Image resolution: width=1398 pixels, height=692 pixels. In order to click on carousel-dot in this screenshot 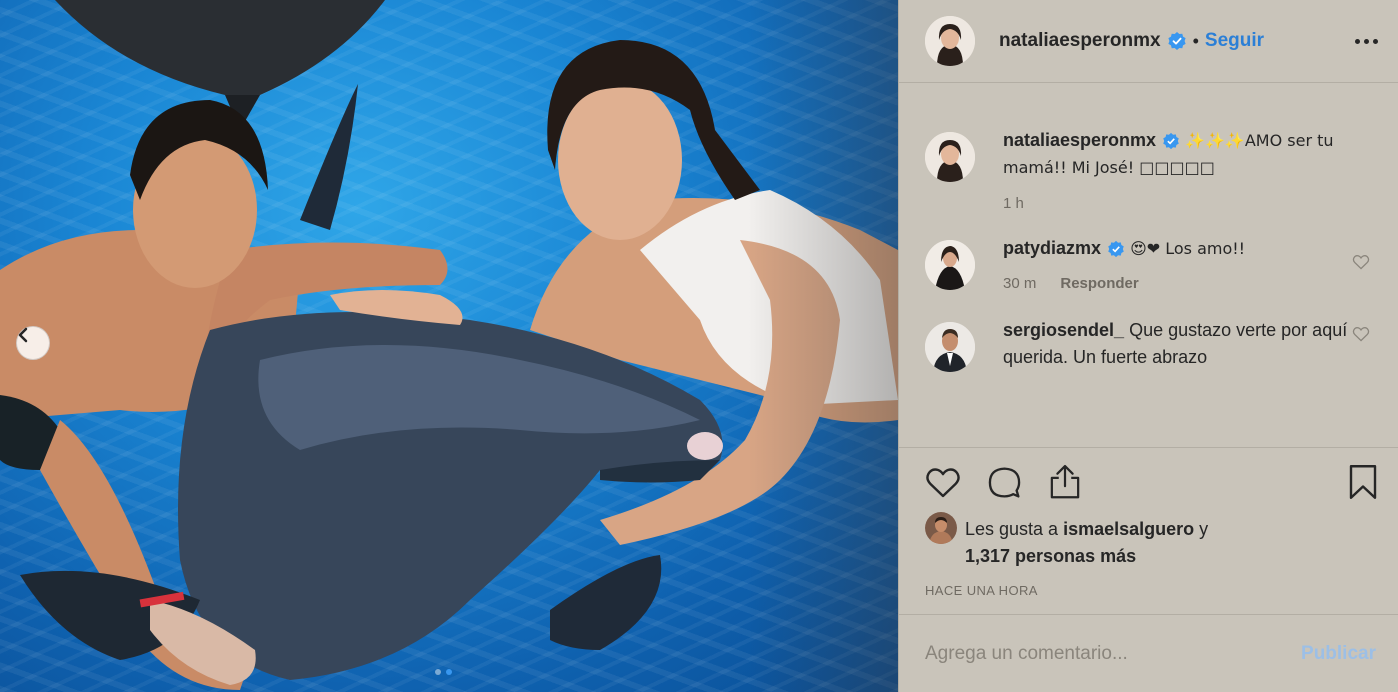, I will do `click(438, 672)`.